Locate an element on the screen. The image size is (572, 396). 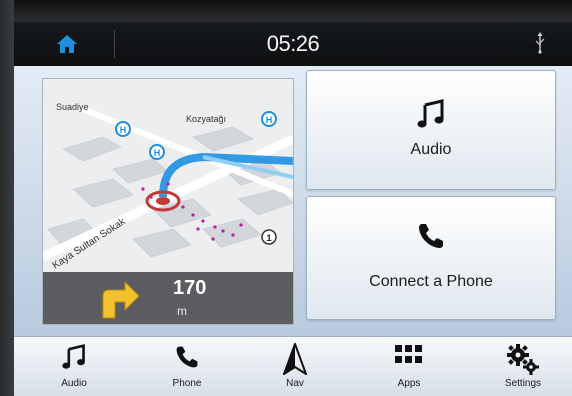
nav-label: Audio is located at coordinates (74, 383).